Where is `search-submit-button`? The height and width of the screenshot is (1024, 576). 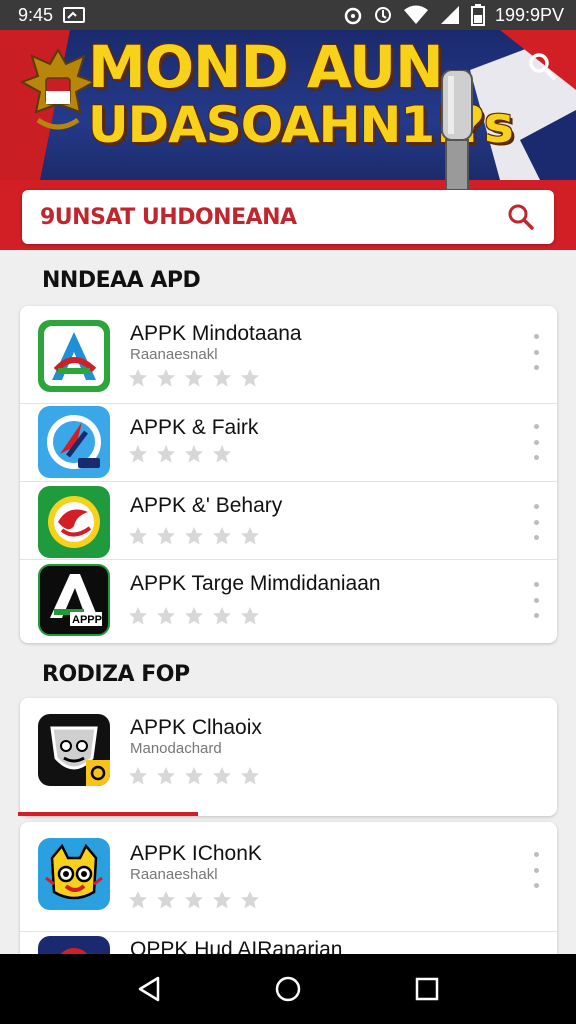 search-submit-button is located at coordinates (521, 217).